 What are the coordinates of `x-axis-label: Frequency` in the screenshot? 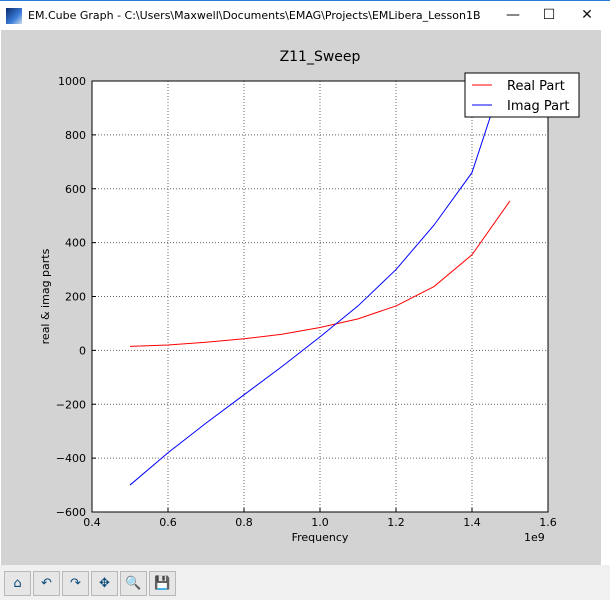 It's located at (320, 537).